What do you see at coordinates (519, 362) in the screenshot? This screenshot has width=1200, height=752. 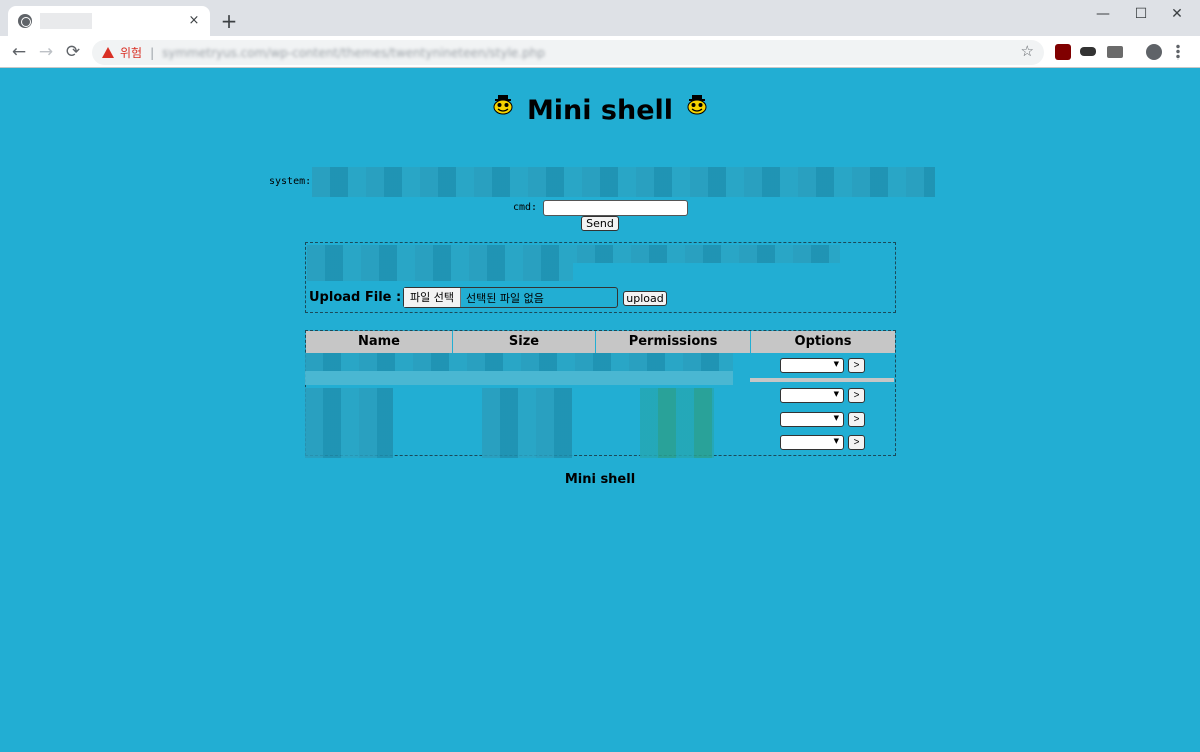 I see `table-row-redacted` at bounding box center [519, 362].